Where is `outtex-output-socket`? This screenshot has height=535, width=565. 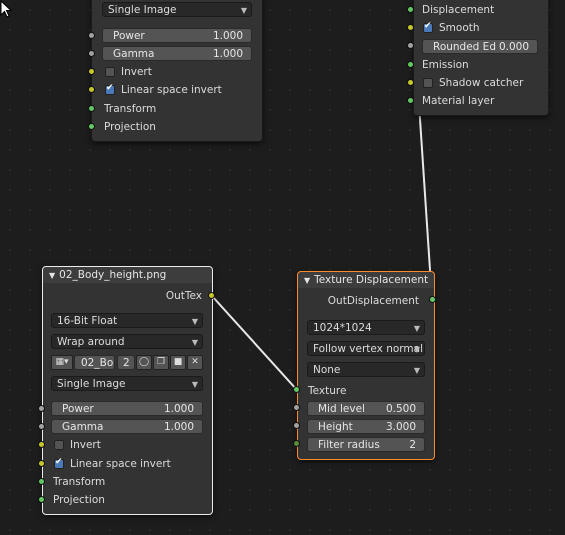
outtex-output-socket is located at coordinates (211, 295).